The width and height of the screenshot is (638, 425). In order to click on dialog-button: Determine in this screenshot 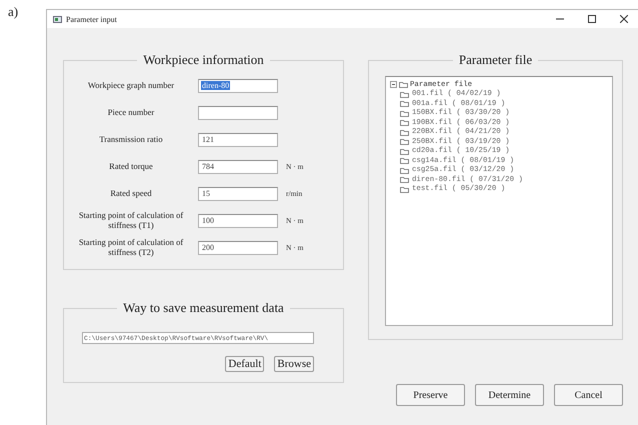, I will do `click(509, 395)`.